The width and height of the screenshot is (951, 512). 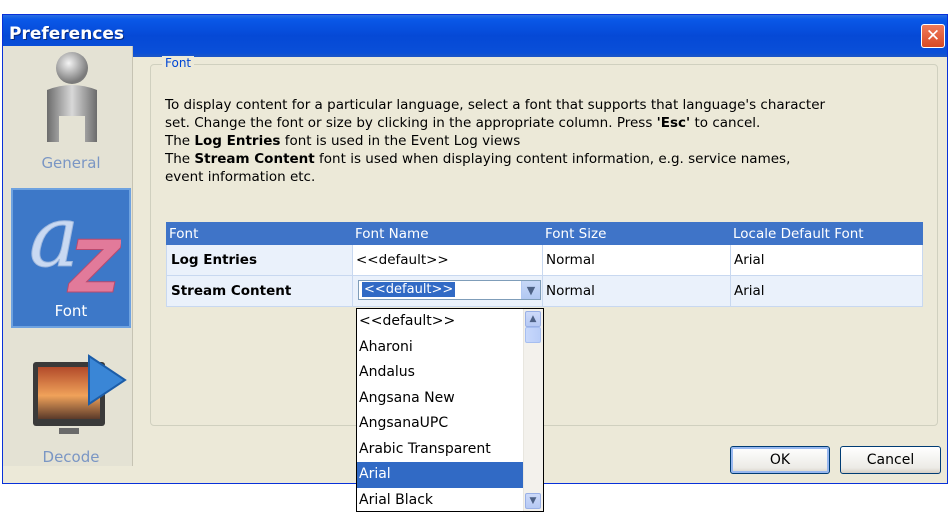 What do you see at coordinates (533, 501) in the screenshot?
I see `scroll-down-icon: ▼` at bounding box center [533, 501].